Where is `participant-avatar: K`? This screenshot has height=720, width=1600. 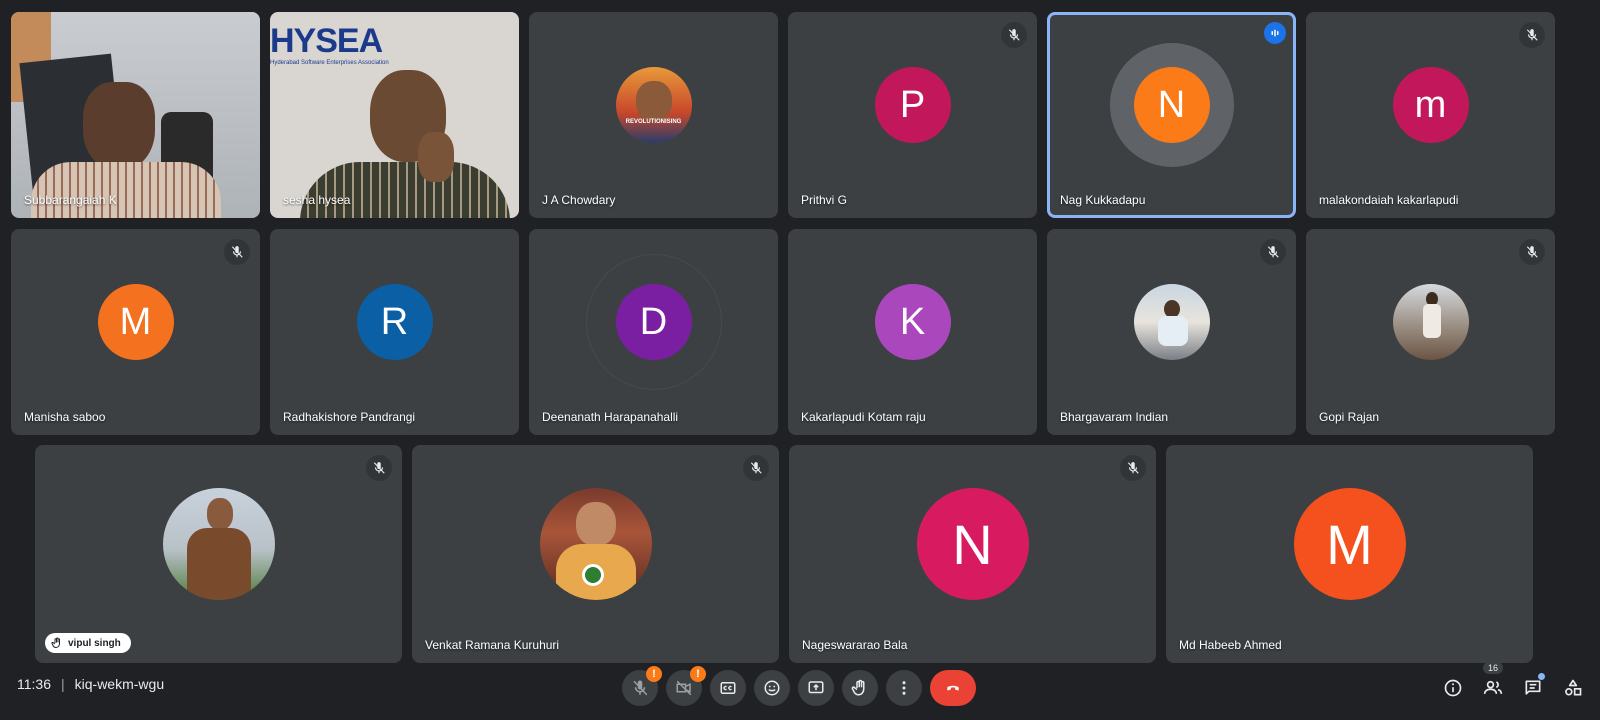 participant-avatar: K is located at coordinates (912, 322).